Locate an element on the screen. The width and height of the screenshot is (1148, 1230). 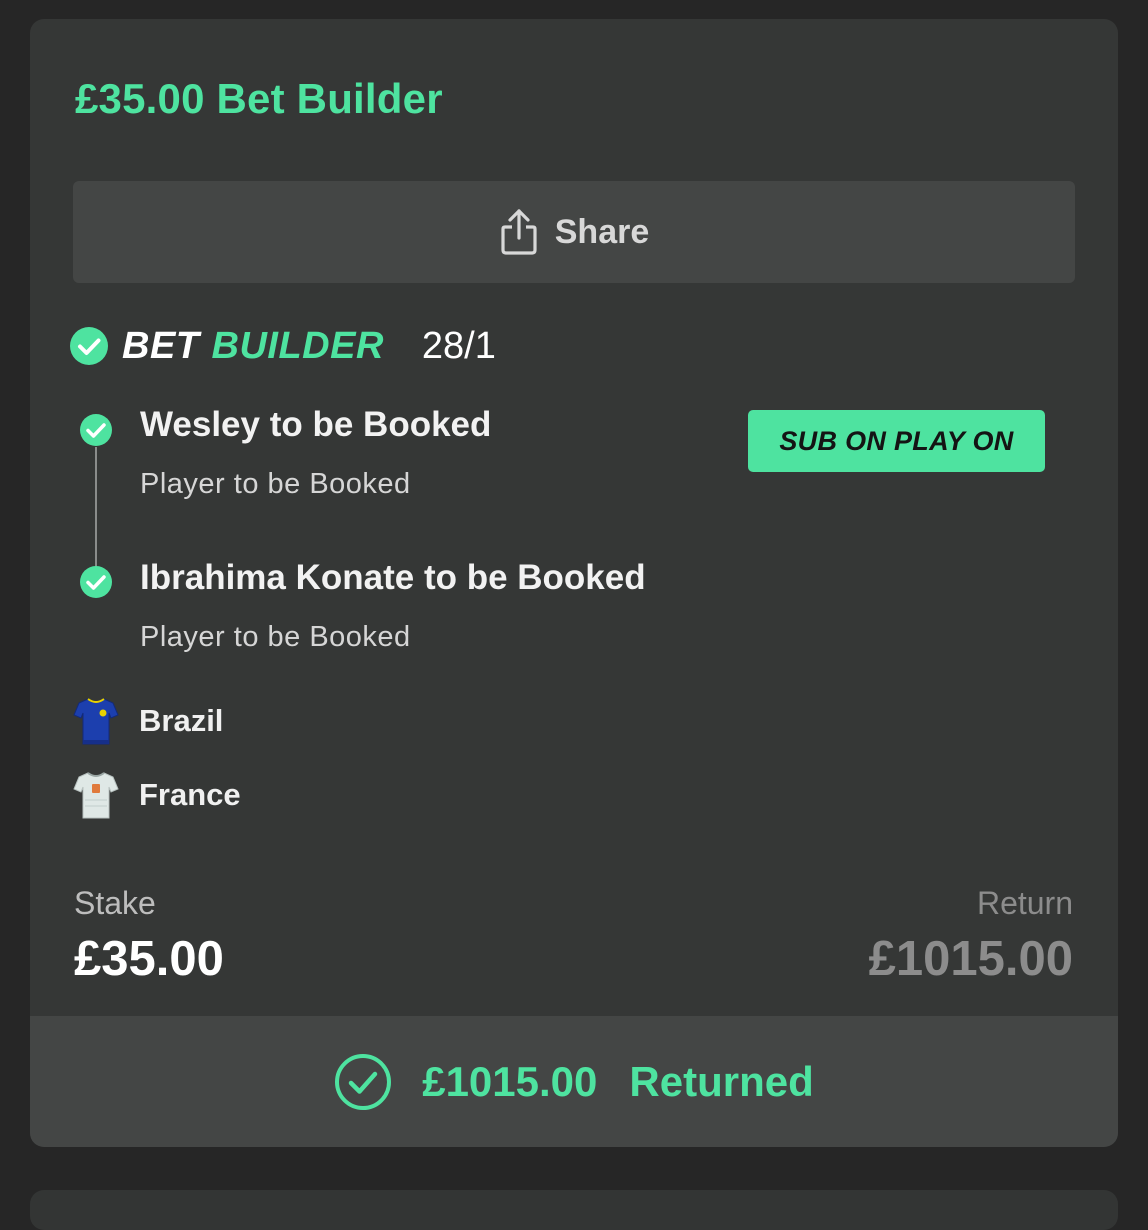
leg-2-market: Player to be Booked is located at coordinates (275, 637).